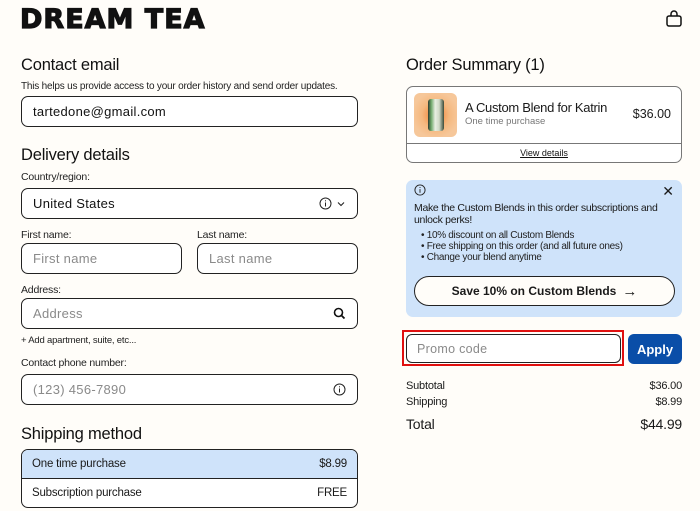 Image resolution: width=700 pixels, height=511 pixels. What do you see at coordinates (74, 203) in the screenshot?
I see `country-value: United States` at bounding box center [74, 203].